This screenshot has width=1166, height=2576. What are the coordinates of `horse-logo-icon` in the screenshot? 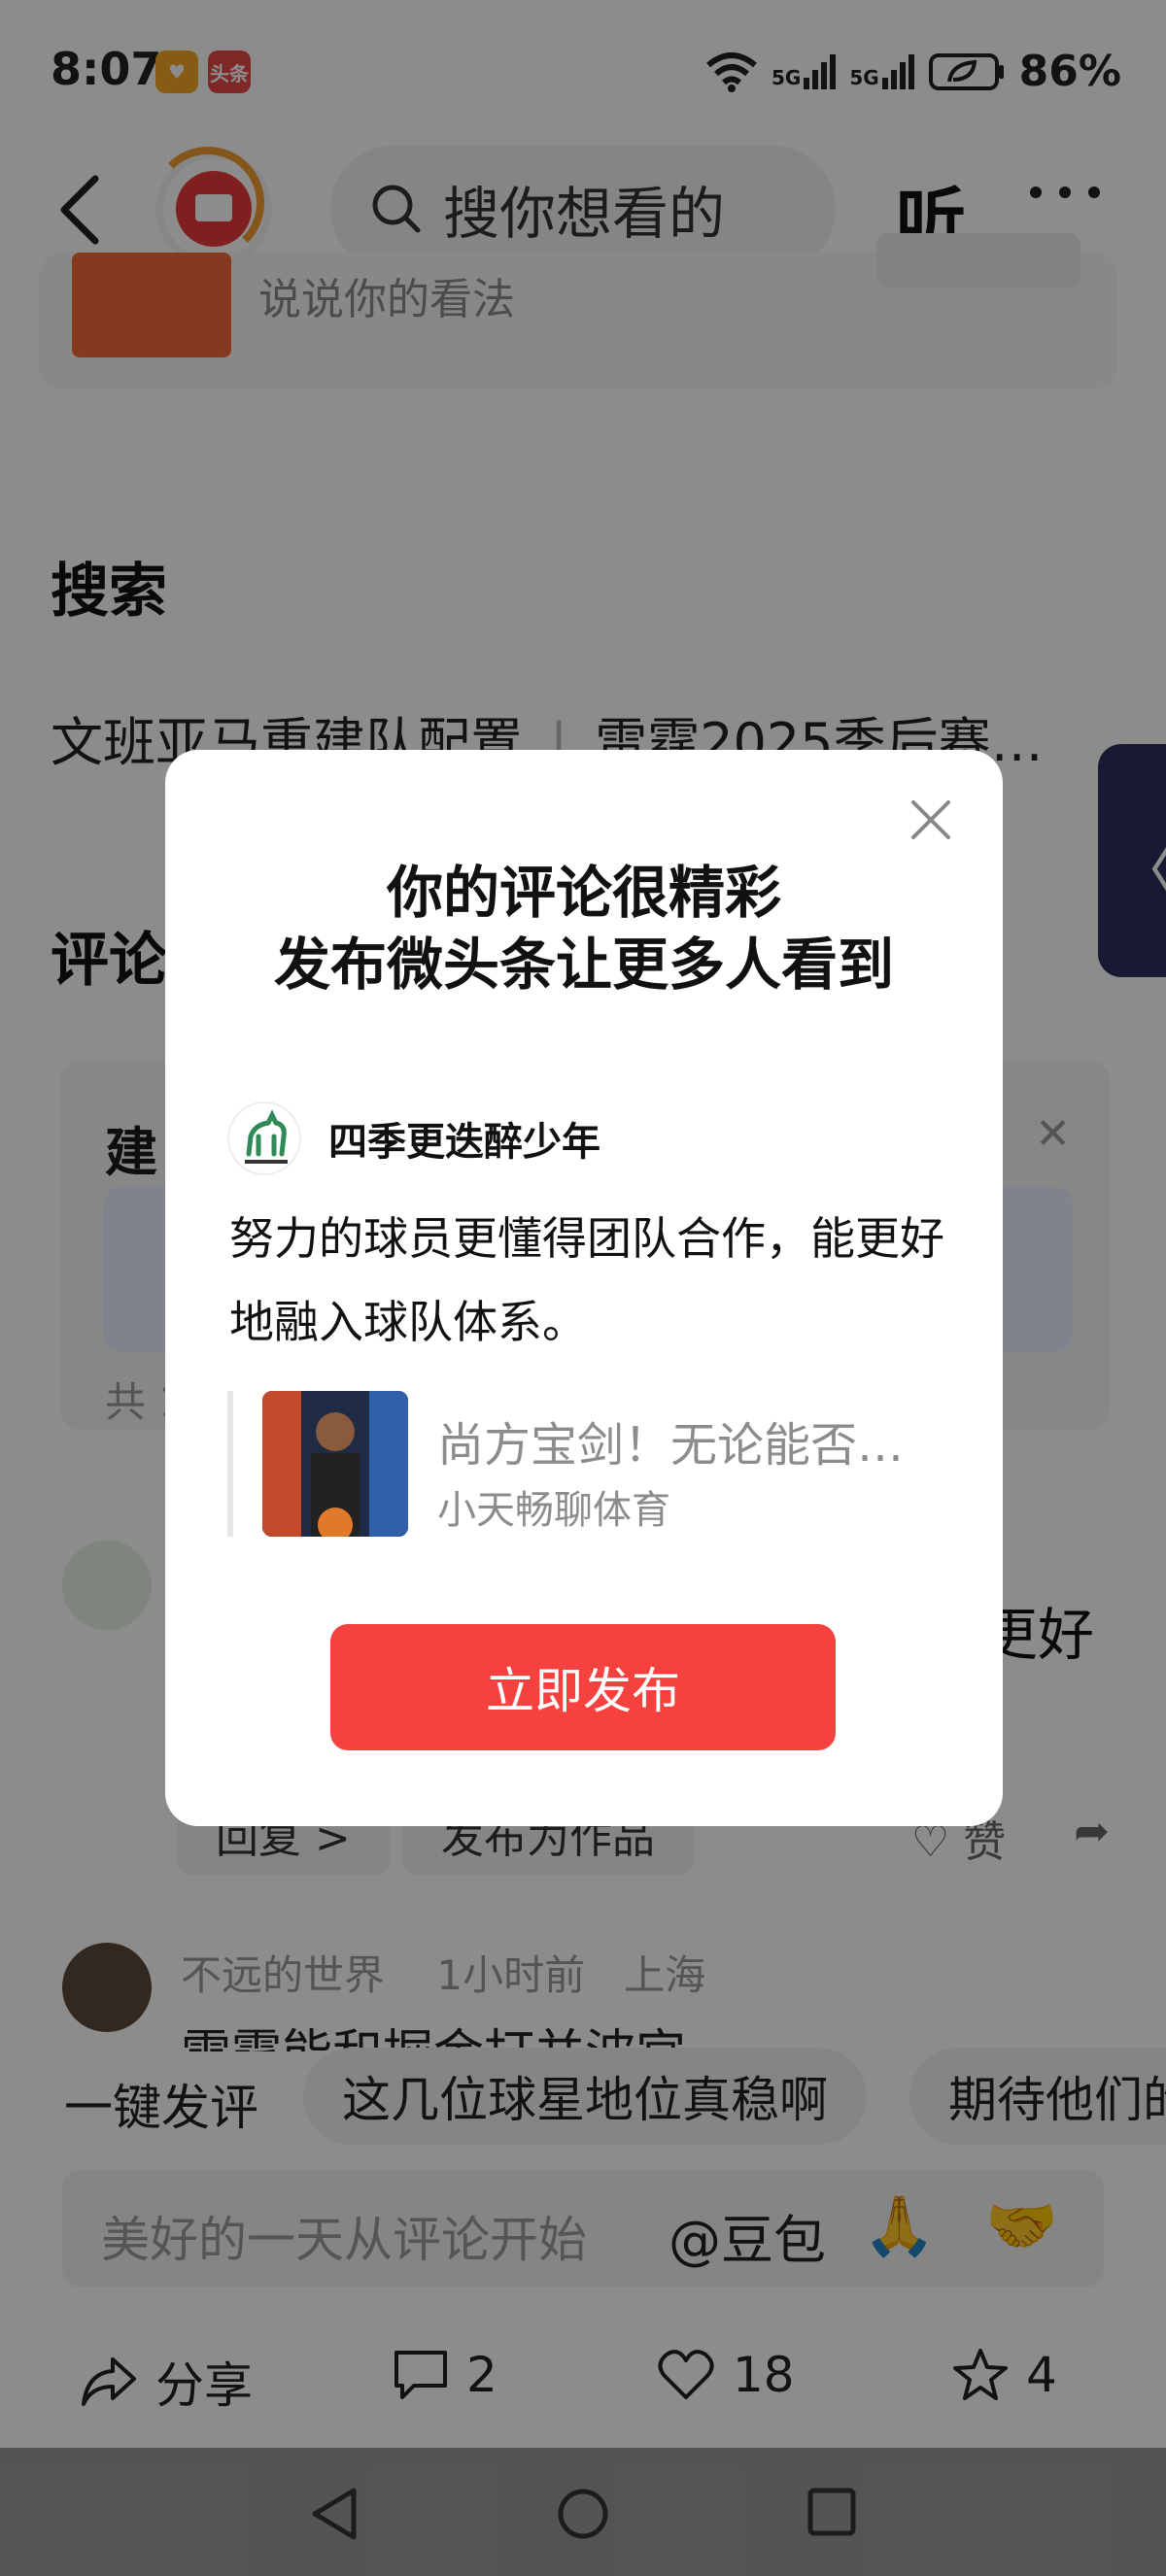 It's located at (266, 1136).